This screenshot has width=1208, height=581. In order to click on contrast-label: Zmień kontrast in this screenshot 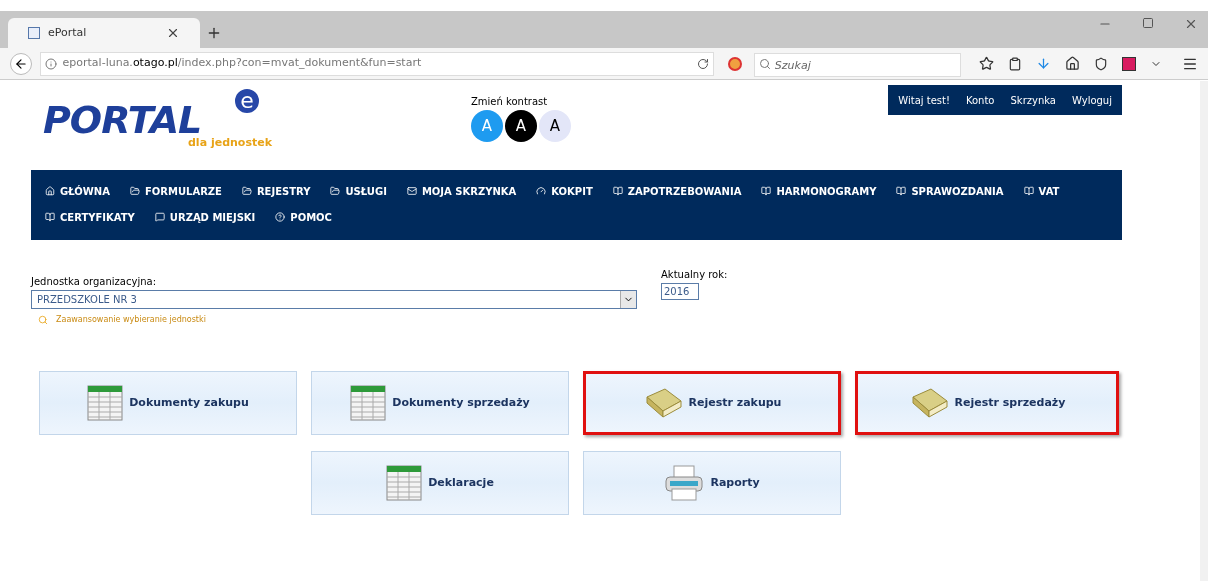, I will do `click(510, 102)`.